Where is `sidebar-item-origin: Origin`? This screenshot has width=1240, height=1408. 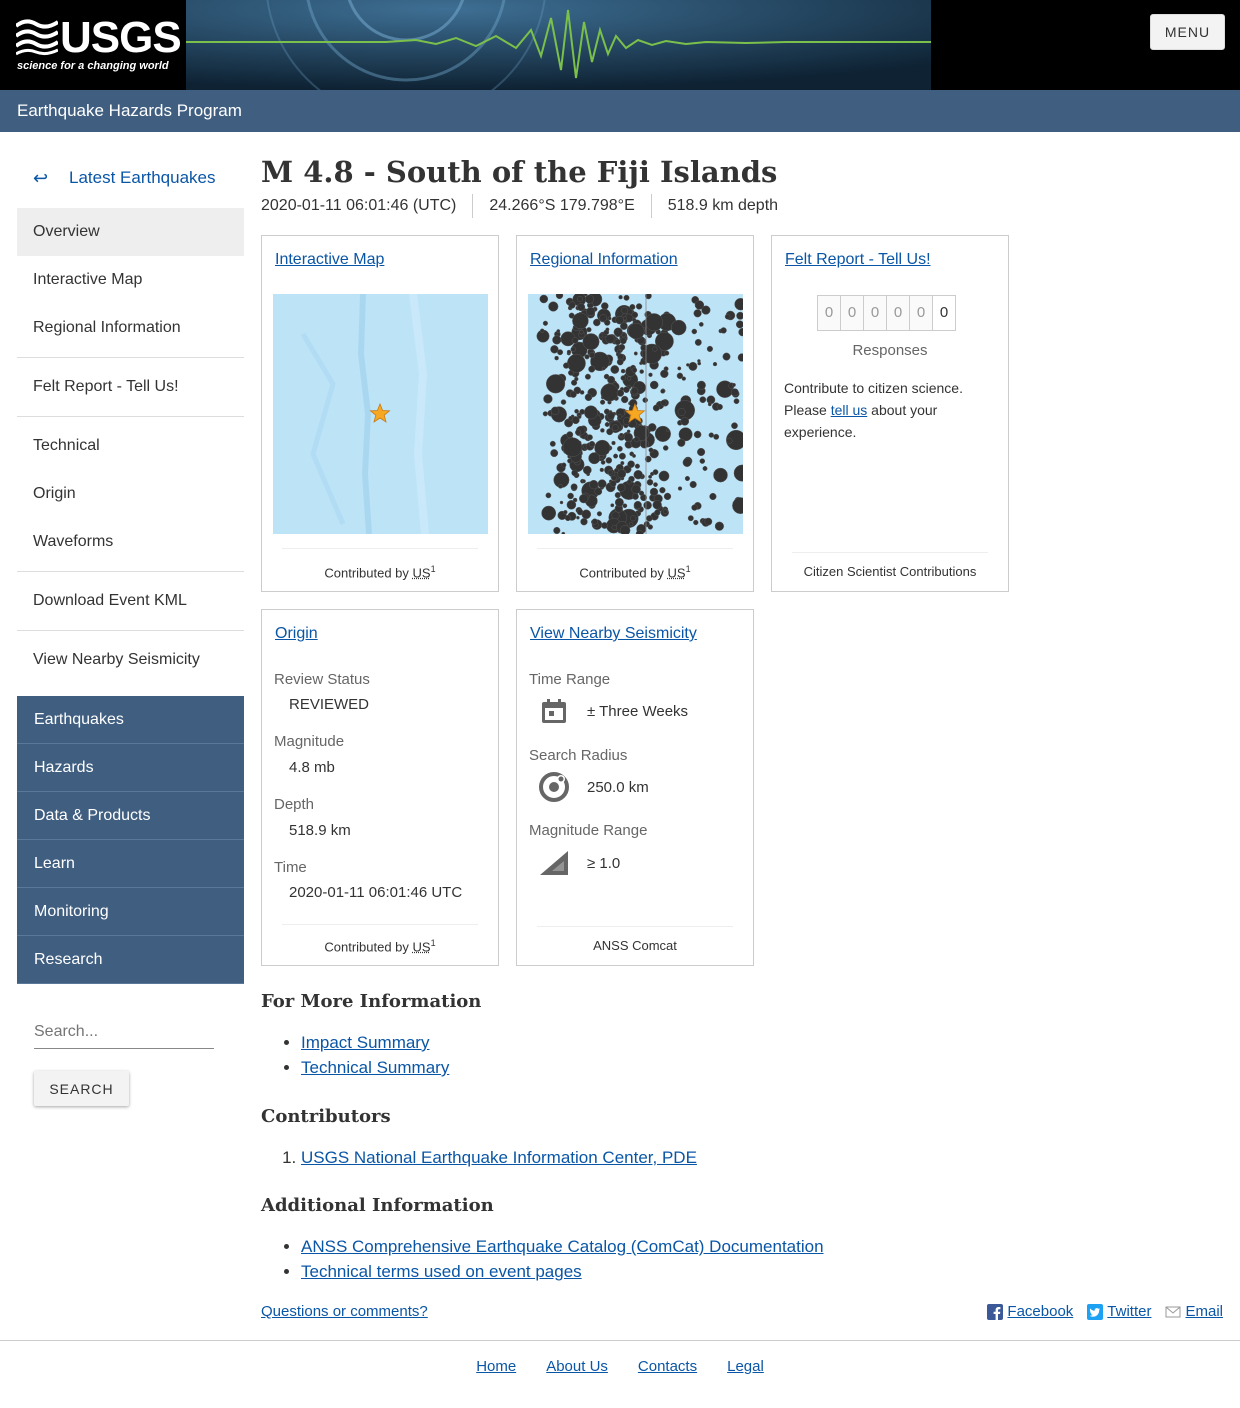 sidebar-item-origin: Origin is located at coordinates (130, 494).